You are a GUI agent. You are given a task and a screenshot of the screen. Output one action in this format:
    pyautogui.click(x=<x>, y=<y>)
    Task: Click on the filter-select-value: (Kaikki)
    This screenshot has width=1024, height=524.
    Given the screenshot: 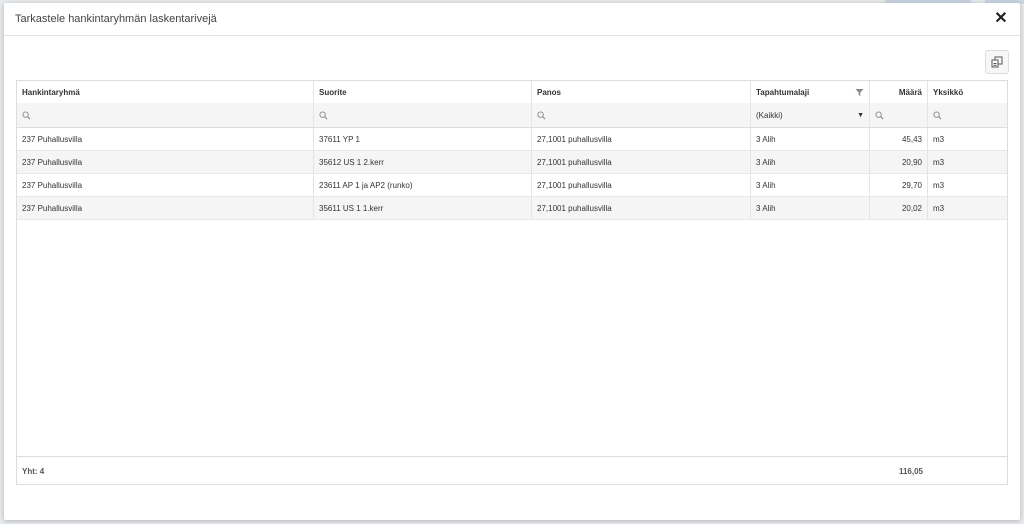 What is the action you would take?
    pyautogui.click(x=769, y=115)
    